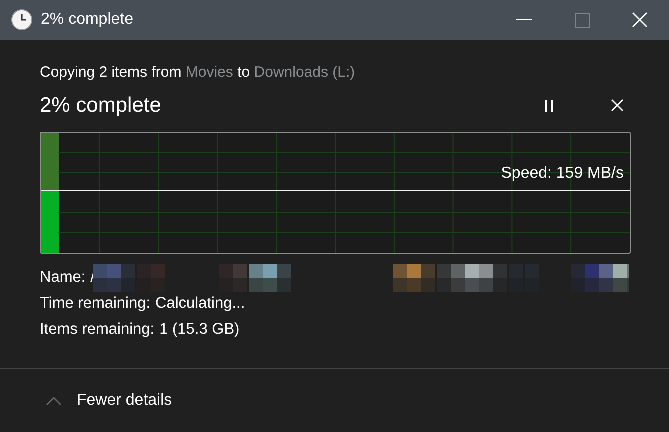 The image size is (669, 432). Describe the element at coordinates (54, 401) in the screenshot. I see `chevron-icon` at that location.